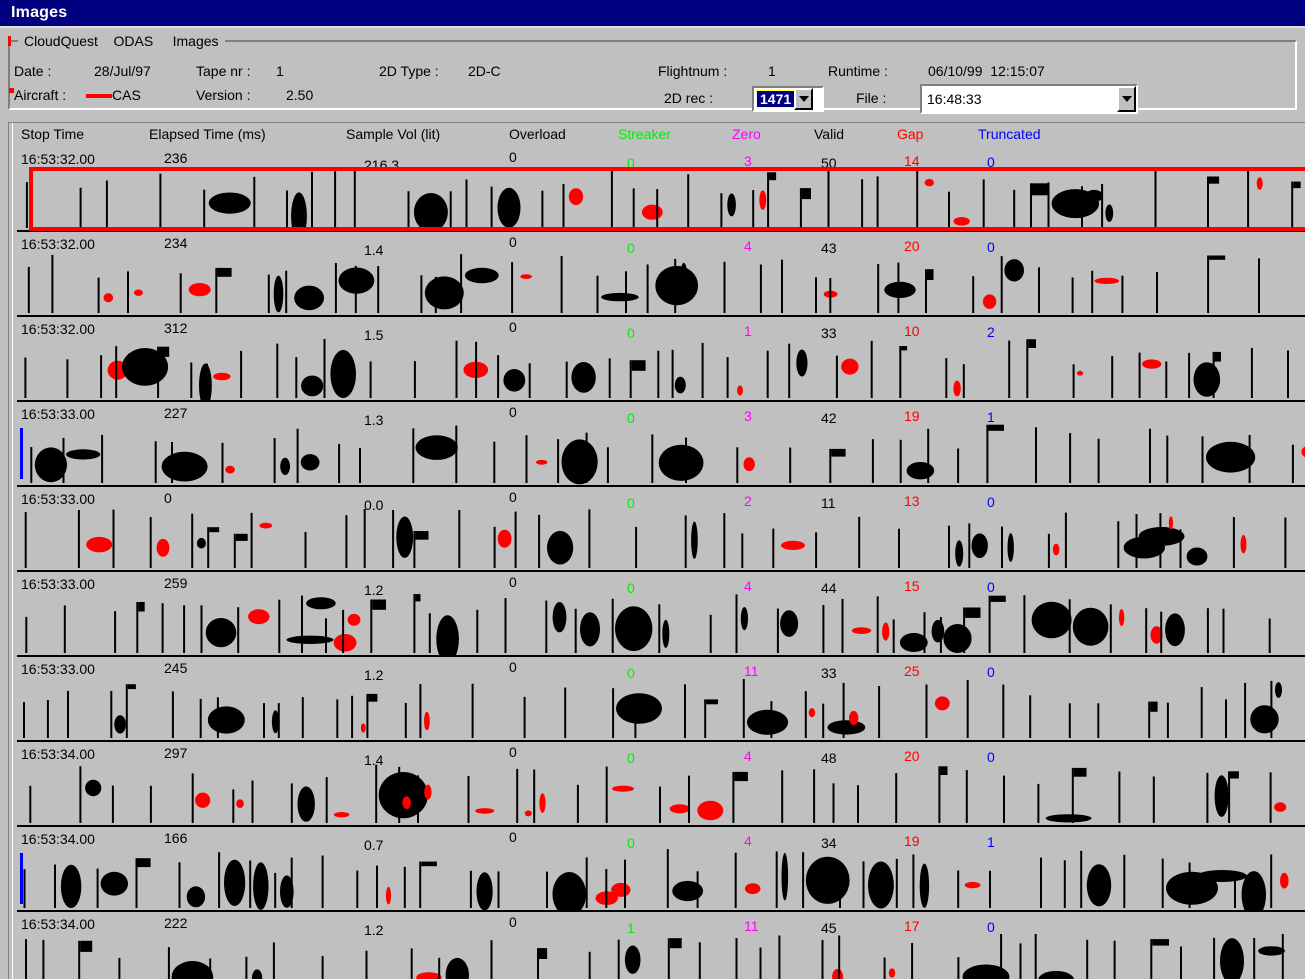 The width and height of the screenshot is (1305, 979). Describe the element at coordinates (954, 99) in the screenshot. I see `file-value: 16:48:33` at that location.